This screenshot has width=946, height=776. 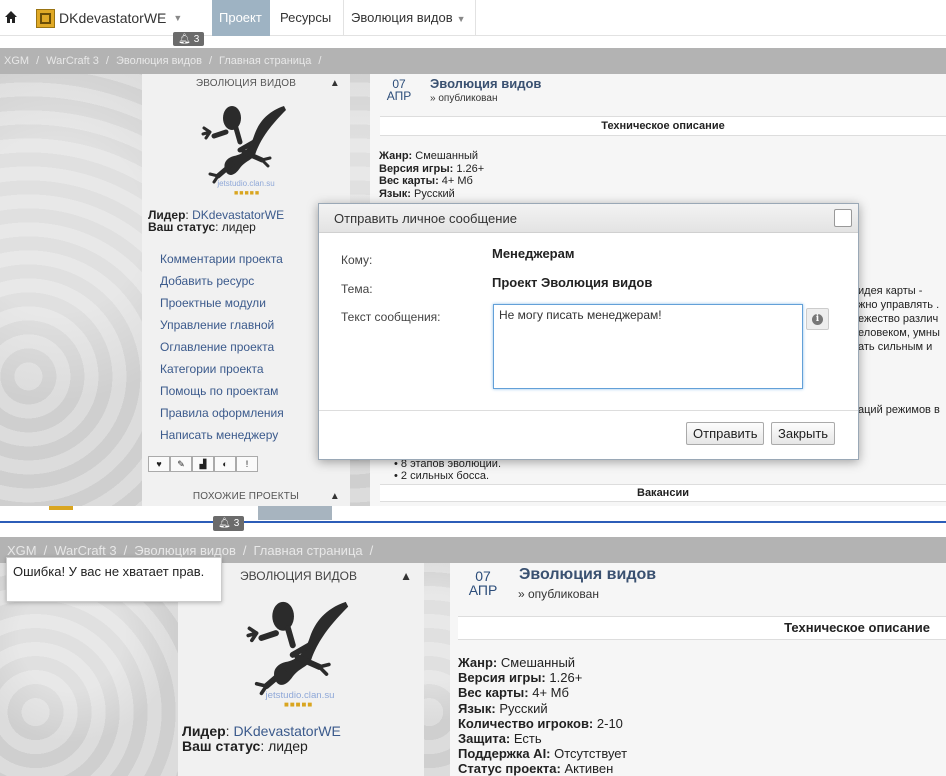 What do you see at coordinates (395, 193) in the screenshot?
I see `info-key: Язык:` at bounding box center [395, 193].